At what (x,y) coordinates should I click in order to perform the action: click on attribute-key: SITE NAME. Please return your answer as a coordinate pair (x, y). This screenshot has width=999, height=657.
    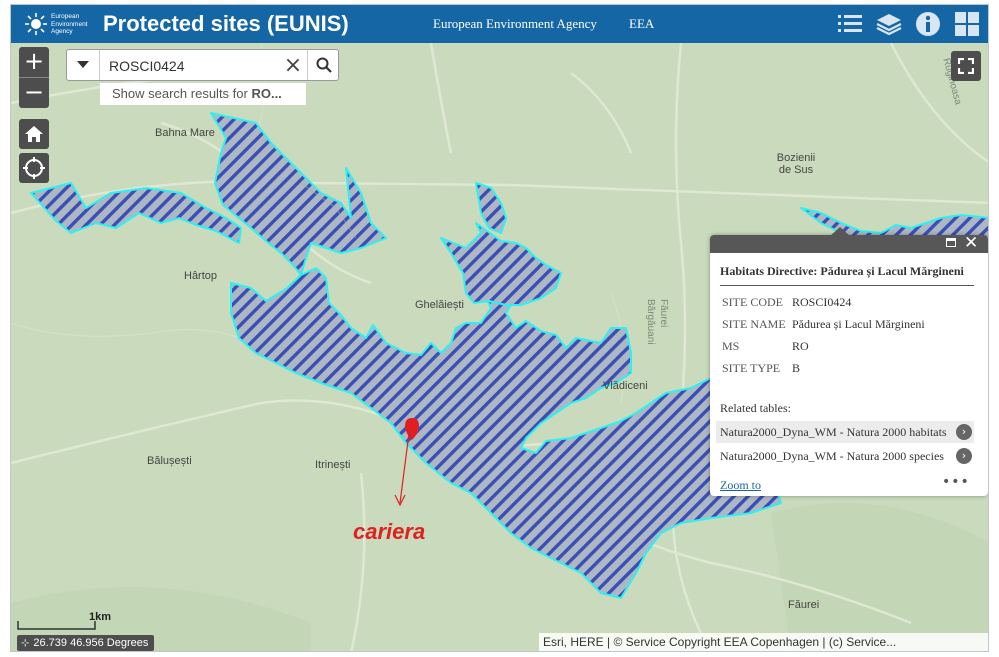
    Looking at the image, I should click on (754, 324).